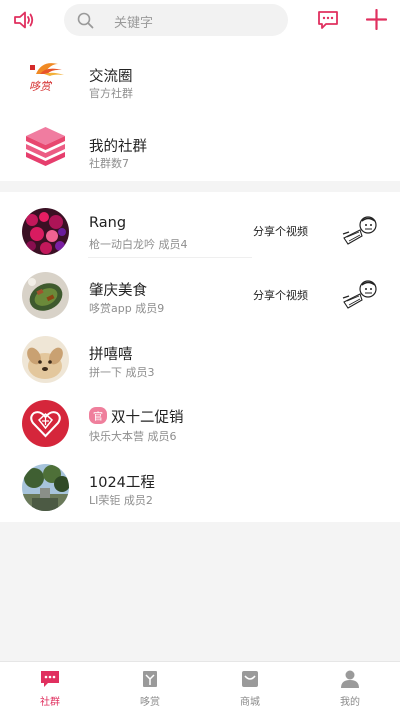 This screenshot has width=400, height=710. I want to click on tab-label: 我的, so click(350, 702).